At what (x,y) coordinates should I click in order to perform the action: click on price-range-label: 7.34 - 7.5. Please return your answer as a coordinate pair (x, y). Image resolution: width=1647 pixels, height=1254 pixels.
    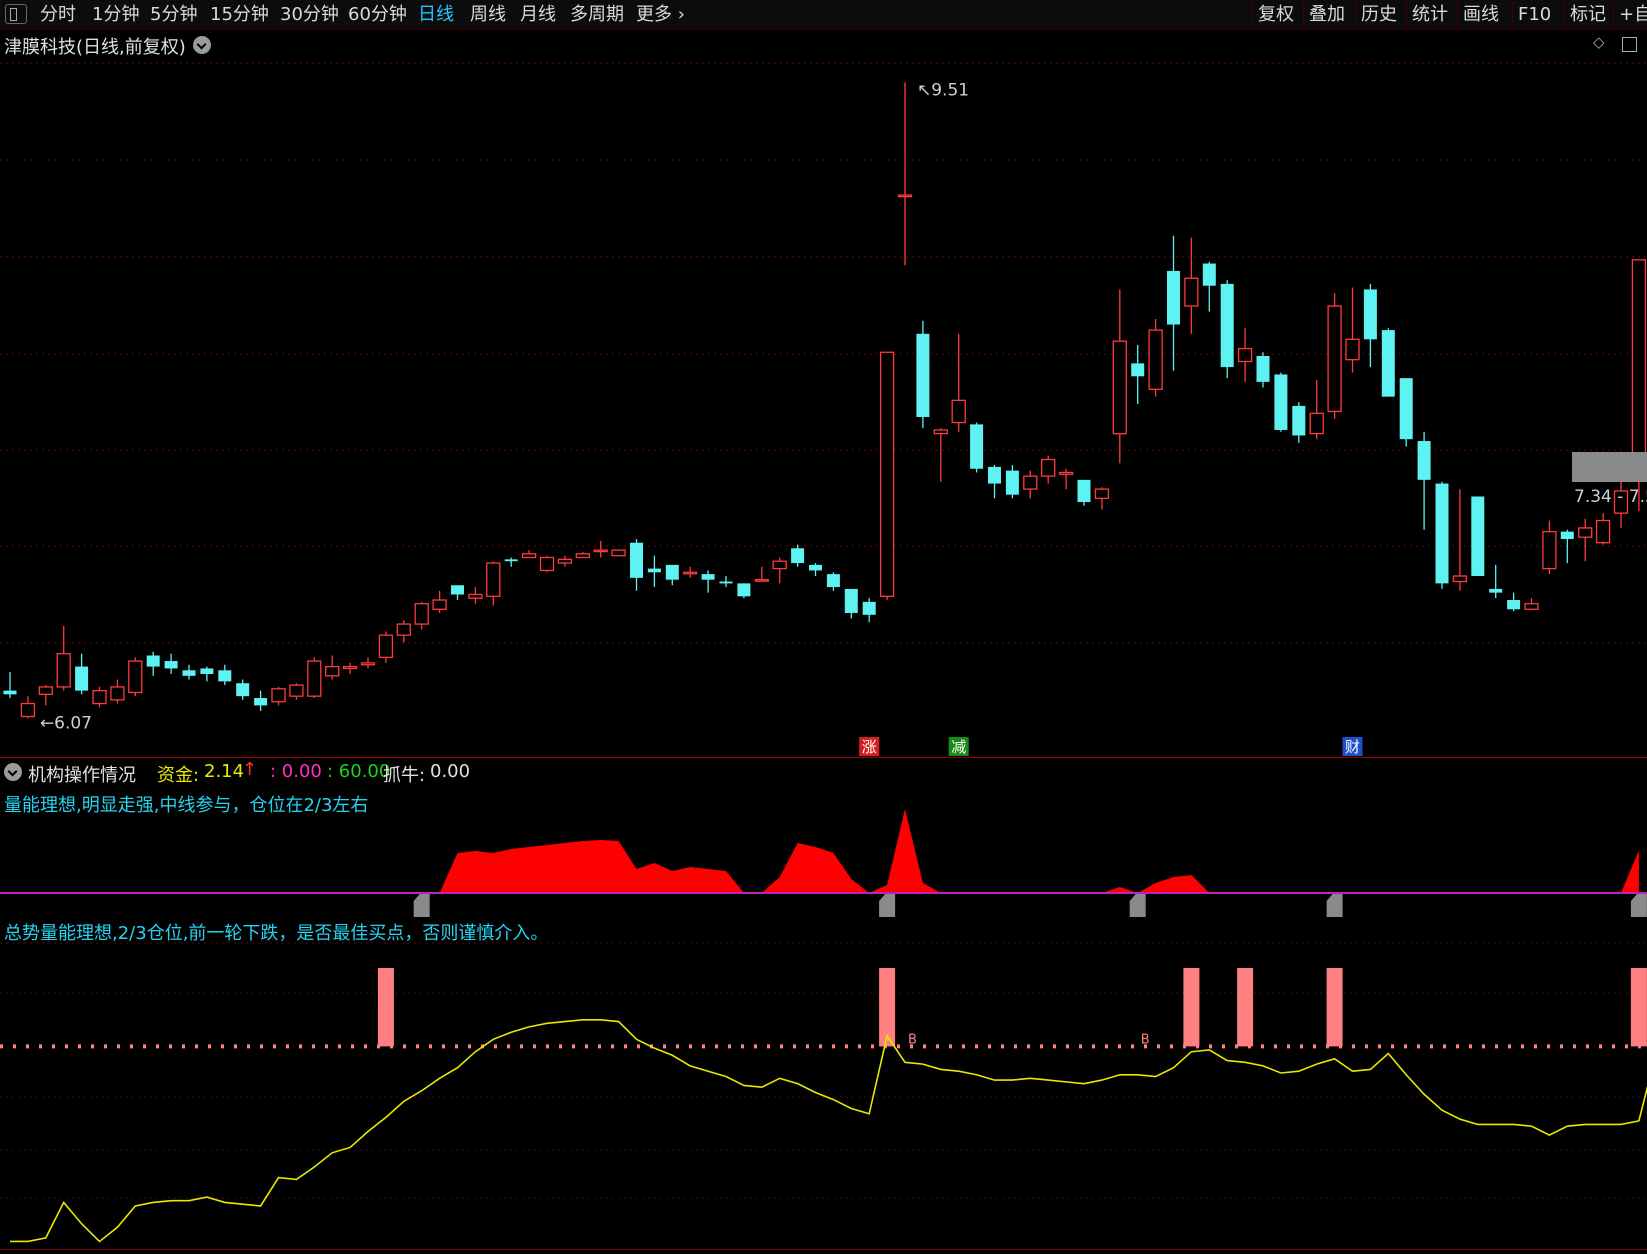
    Looking at the image, I should click on (1610, 497).